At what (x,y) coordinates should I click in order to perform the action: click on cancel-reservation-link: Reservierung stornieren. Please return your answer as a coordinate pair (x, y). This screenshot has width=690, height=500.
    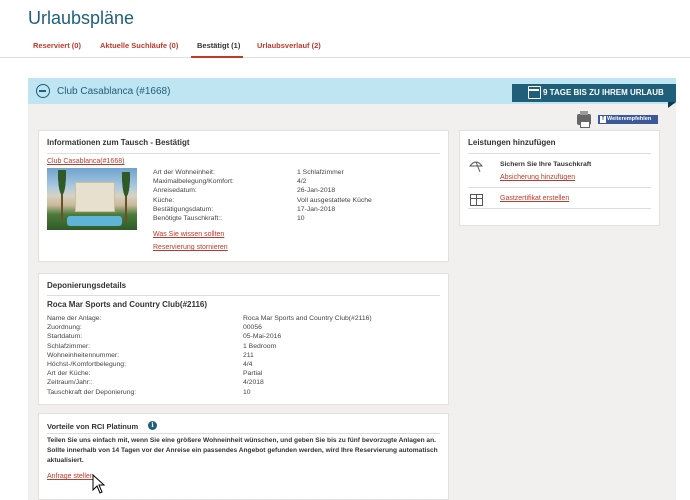
    Looking at the image, I should click on (190, 247).